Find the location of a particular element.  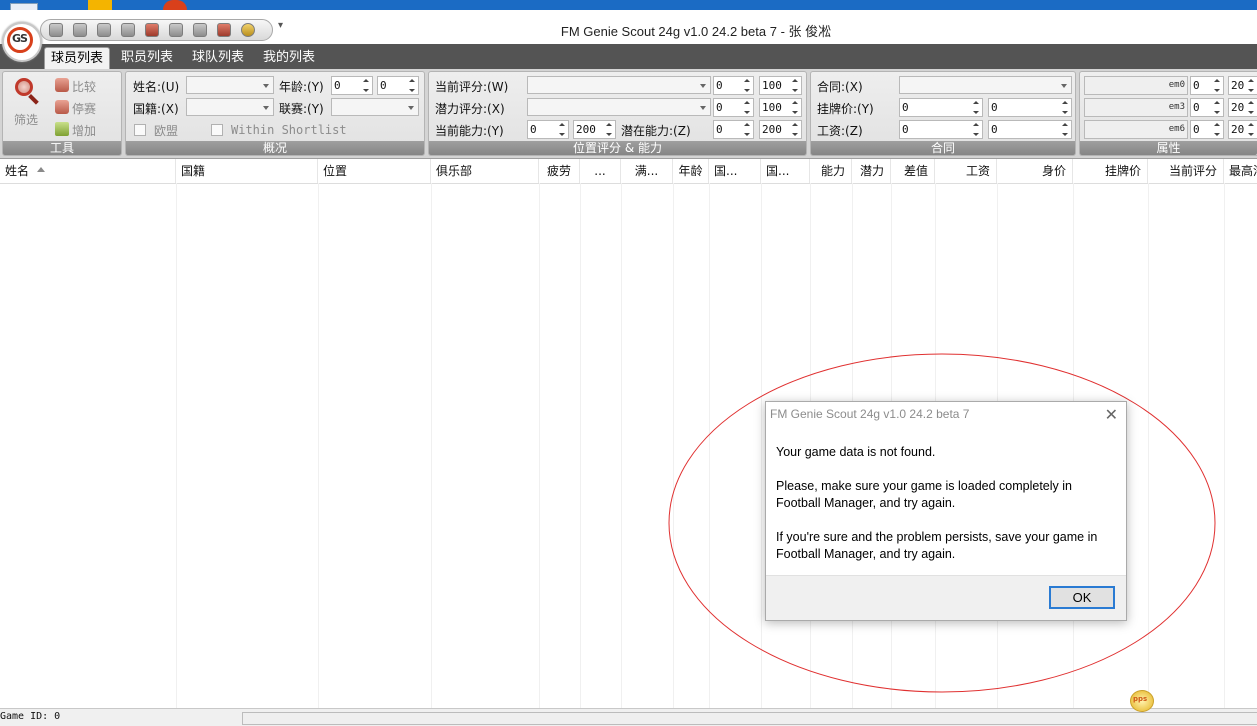

column-header-difference: 差值 is located at coordinates (913, 171).